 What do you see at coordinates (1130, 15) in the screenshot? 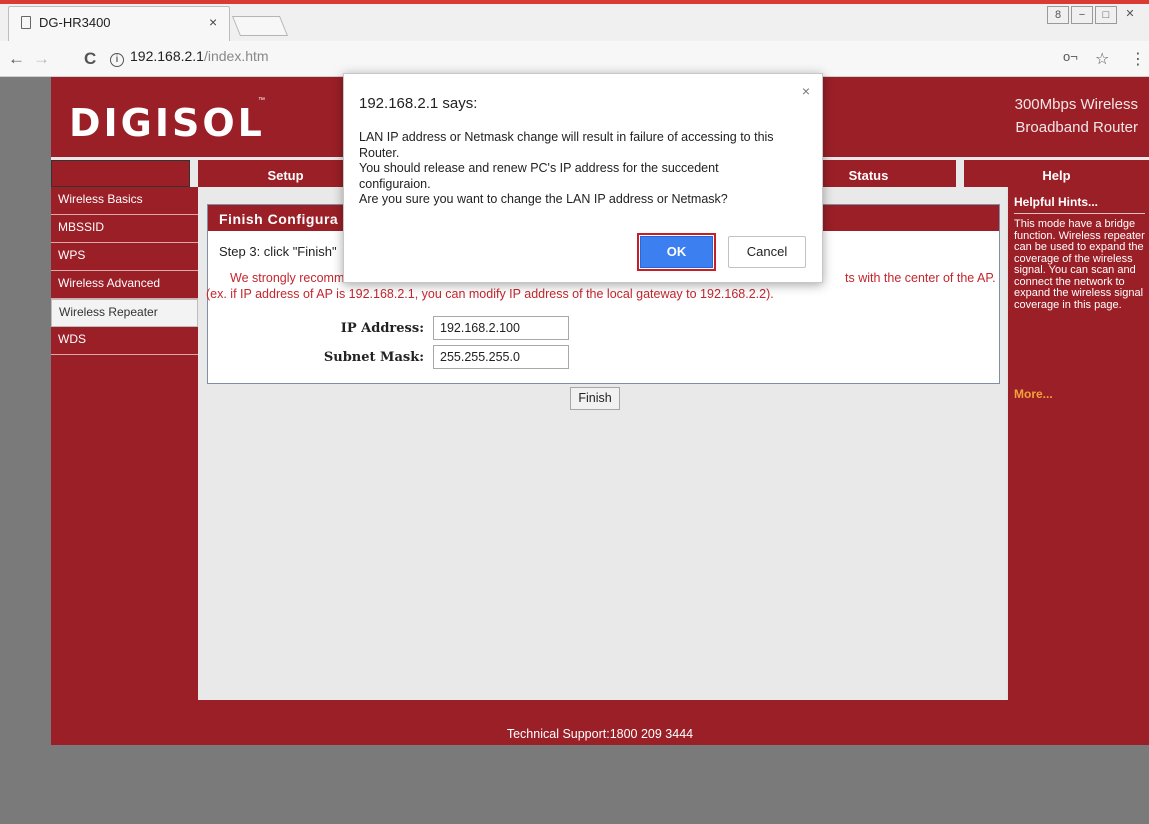
I see `close-window-icon: ✕` at bounding box center [1130, 15].